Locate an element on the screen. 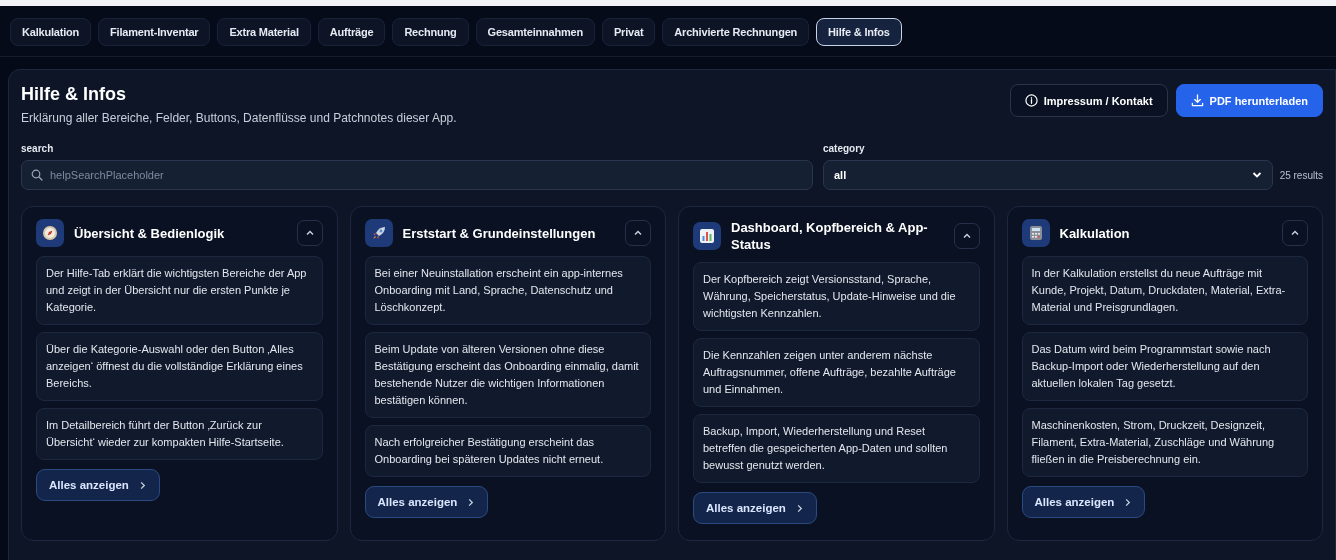 This screenshot has height=560, width=1336. help-item: Über die Kategorie-Auswahl oder den Button ‚Alles anzeigen‘ öffnest du die vollständige Erklärung eines Bereichs. is located at coordinates (179, 366).